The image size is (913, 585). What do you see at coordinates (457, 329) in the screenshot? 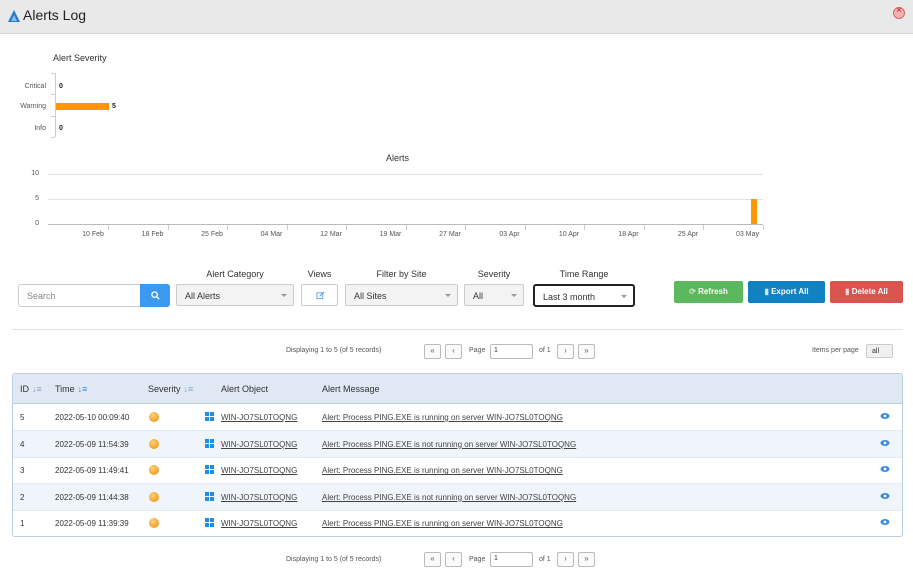
I see `divider` at bounding box center [457, 329].